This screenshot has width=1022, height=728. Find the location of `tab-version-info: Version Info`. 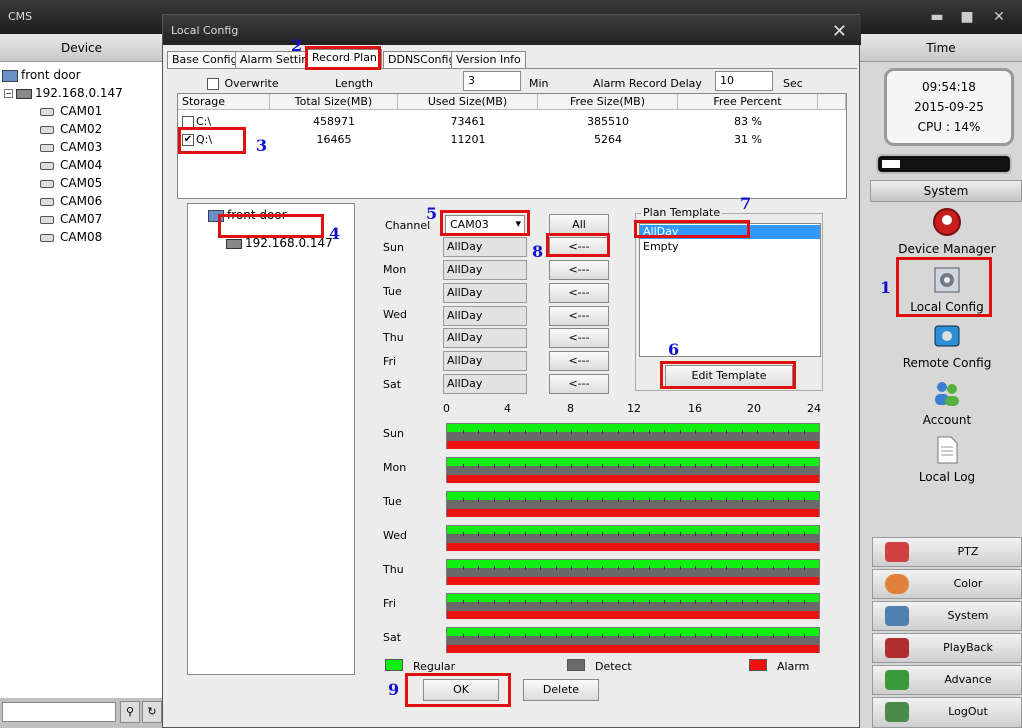

tab-version-info: Version Info is located at coordinates (488, 60).